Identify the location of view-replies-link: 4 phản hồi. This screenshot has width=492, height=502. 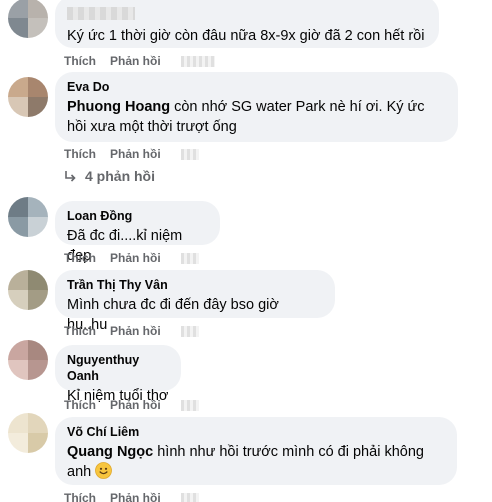
(109, 176).